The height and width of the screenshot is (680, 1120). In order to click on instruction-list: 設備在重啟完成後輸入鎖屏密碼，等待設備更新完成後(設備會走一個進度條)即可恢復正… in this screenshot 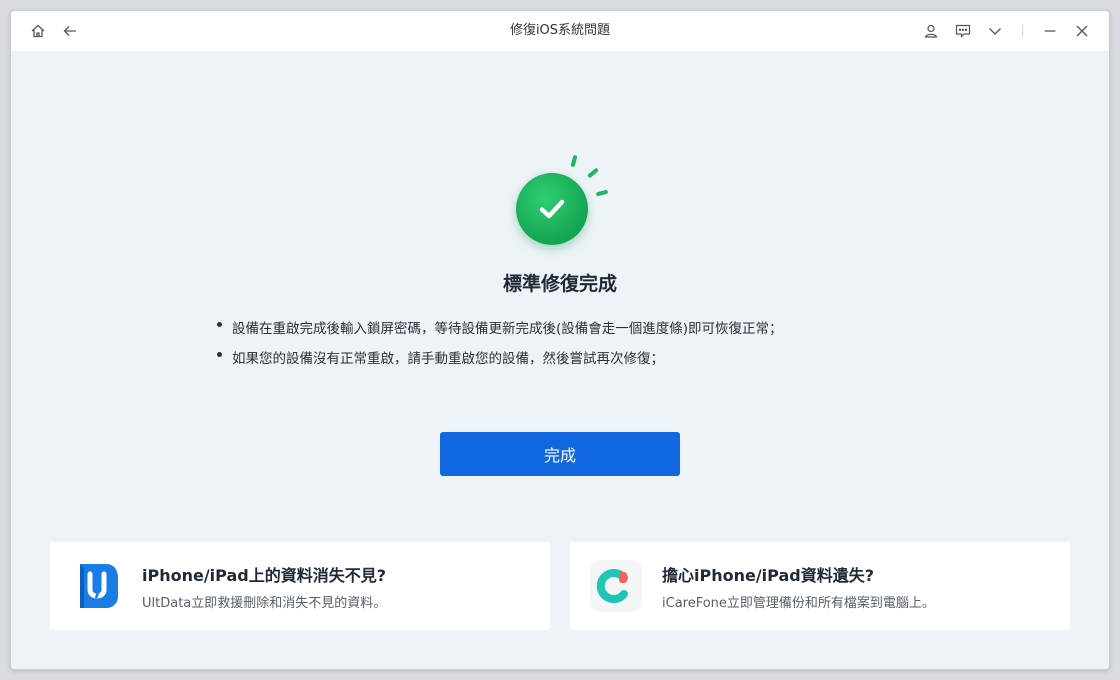, I will do `click(567, 342)`.